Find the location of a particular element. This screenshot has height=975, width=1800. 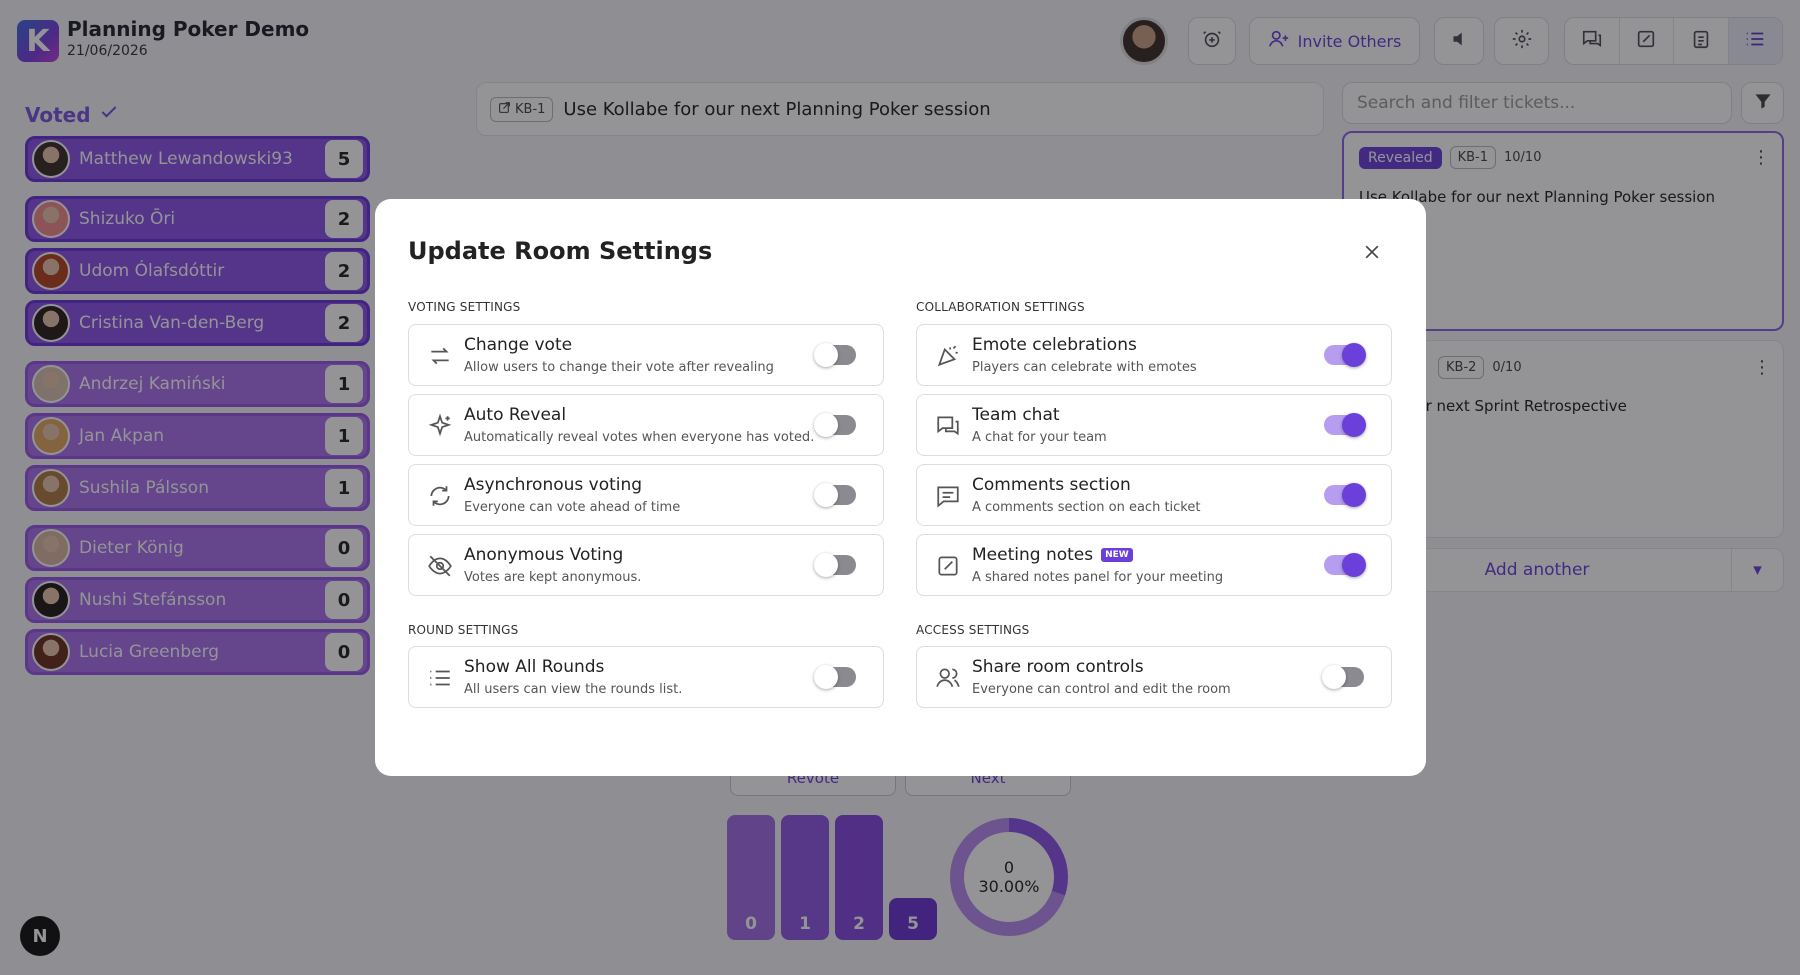

setting-description: A shared notes panel for your meeting is located at coordinates (1098, 577).